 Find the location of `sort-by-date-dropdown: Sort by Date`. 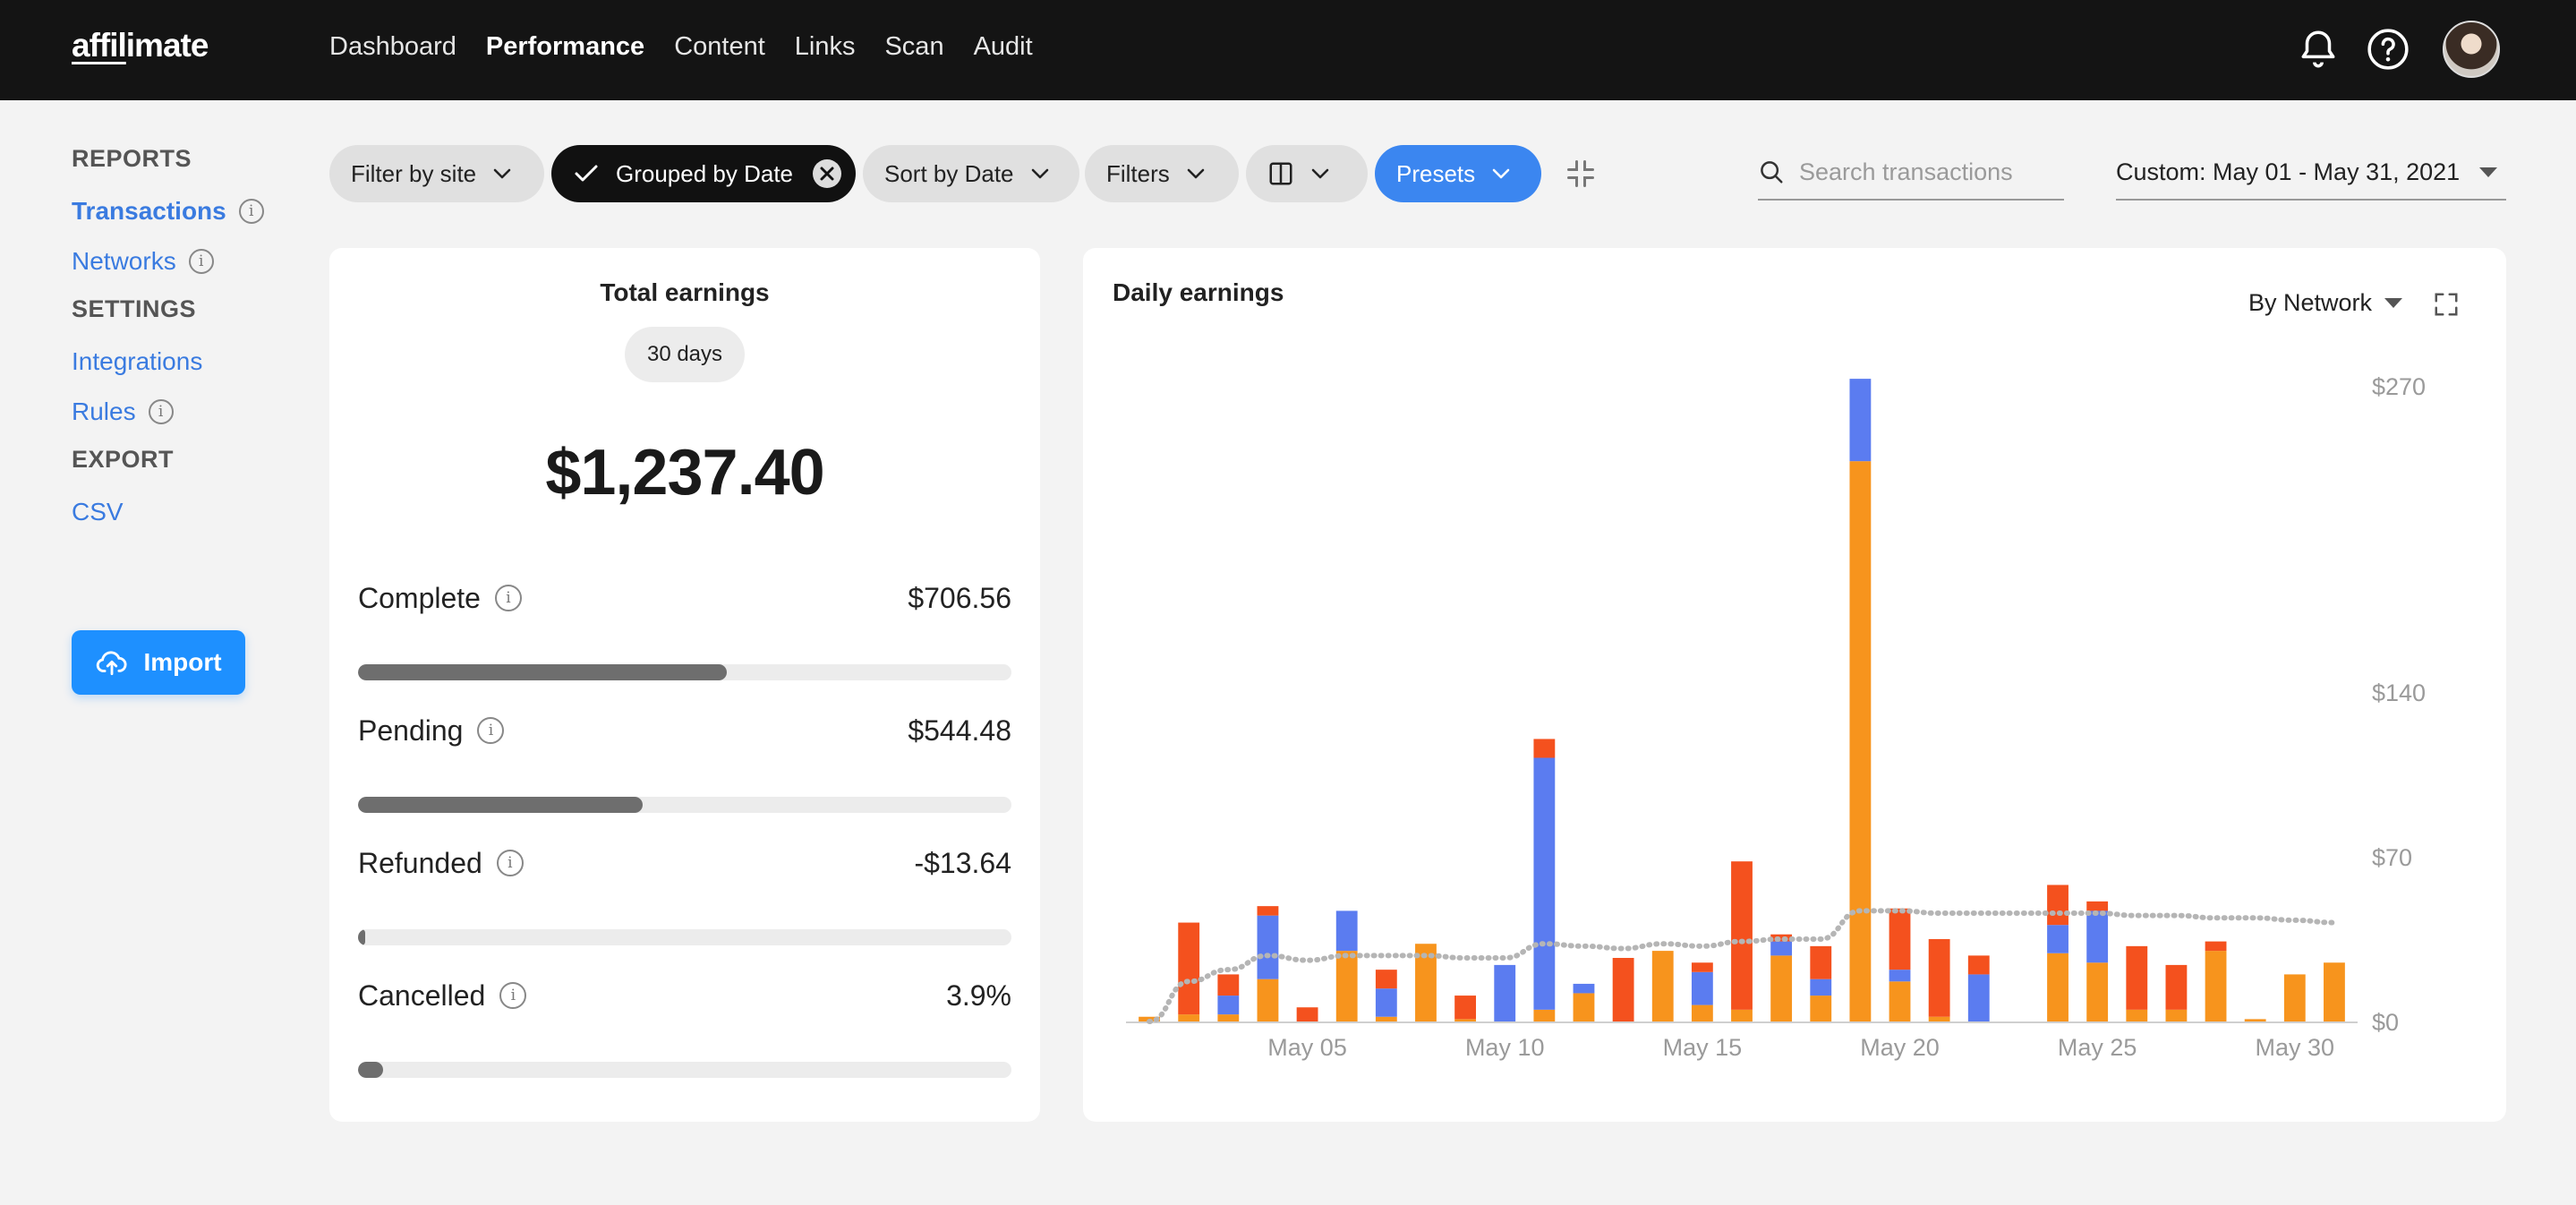

sort-by-date-dropdown: Sort by Date is located at coordinates (971, 174).